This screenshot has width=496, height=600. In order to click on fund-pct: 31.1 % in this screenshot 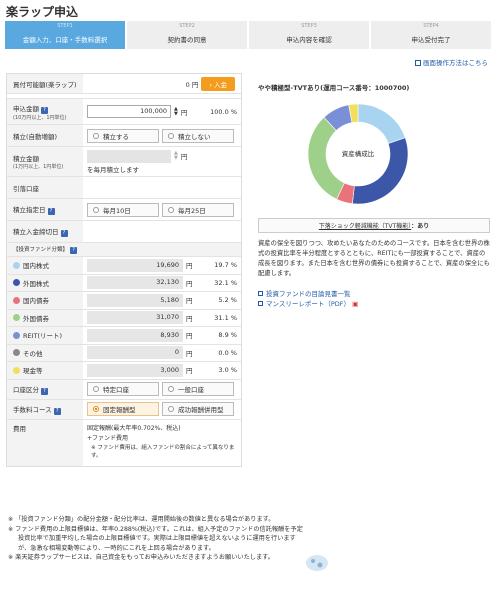, I will do `click(225, 317)`.